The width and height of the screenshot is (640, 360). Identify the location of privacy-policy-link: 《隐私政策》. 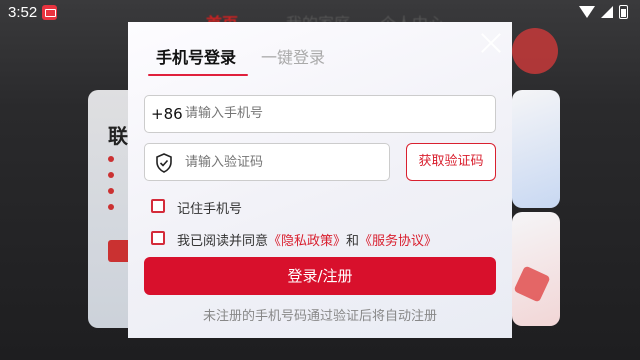
(307, 241).